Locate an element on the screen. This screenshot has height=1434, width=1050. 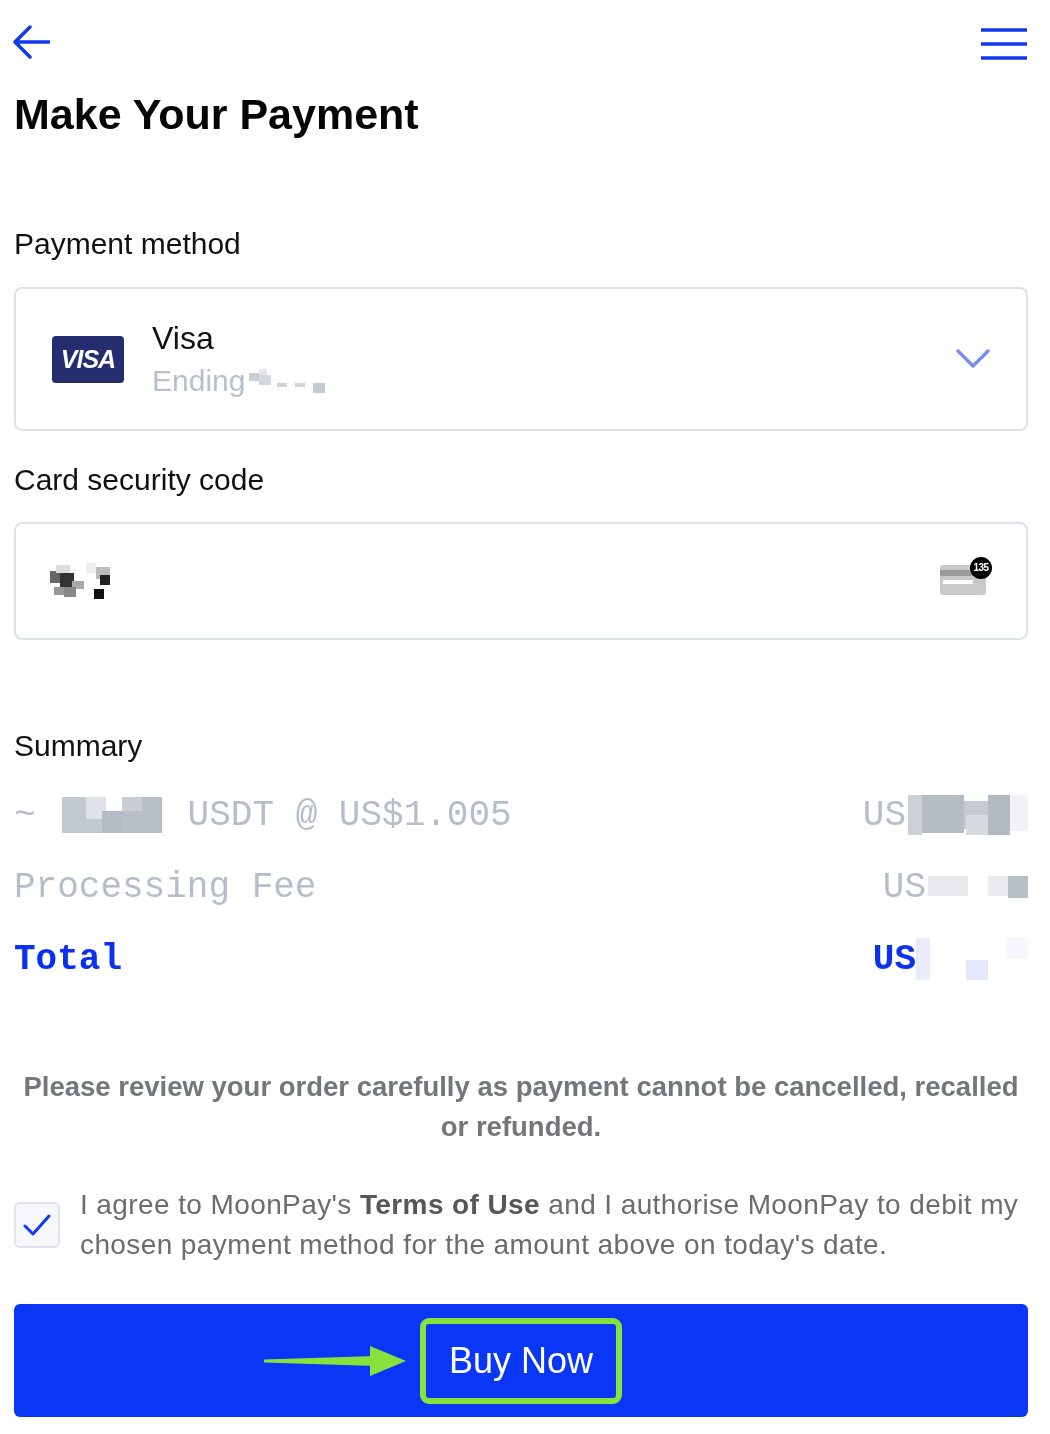
payment-method-select: VISA Visa Ending is located at coordinates (521, 359).